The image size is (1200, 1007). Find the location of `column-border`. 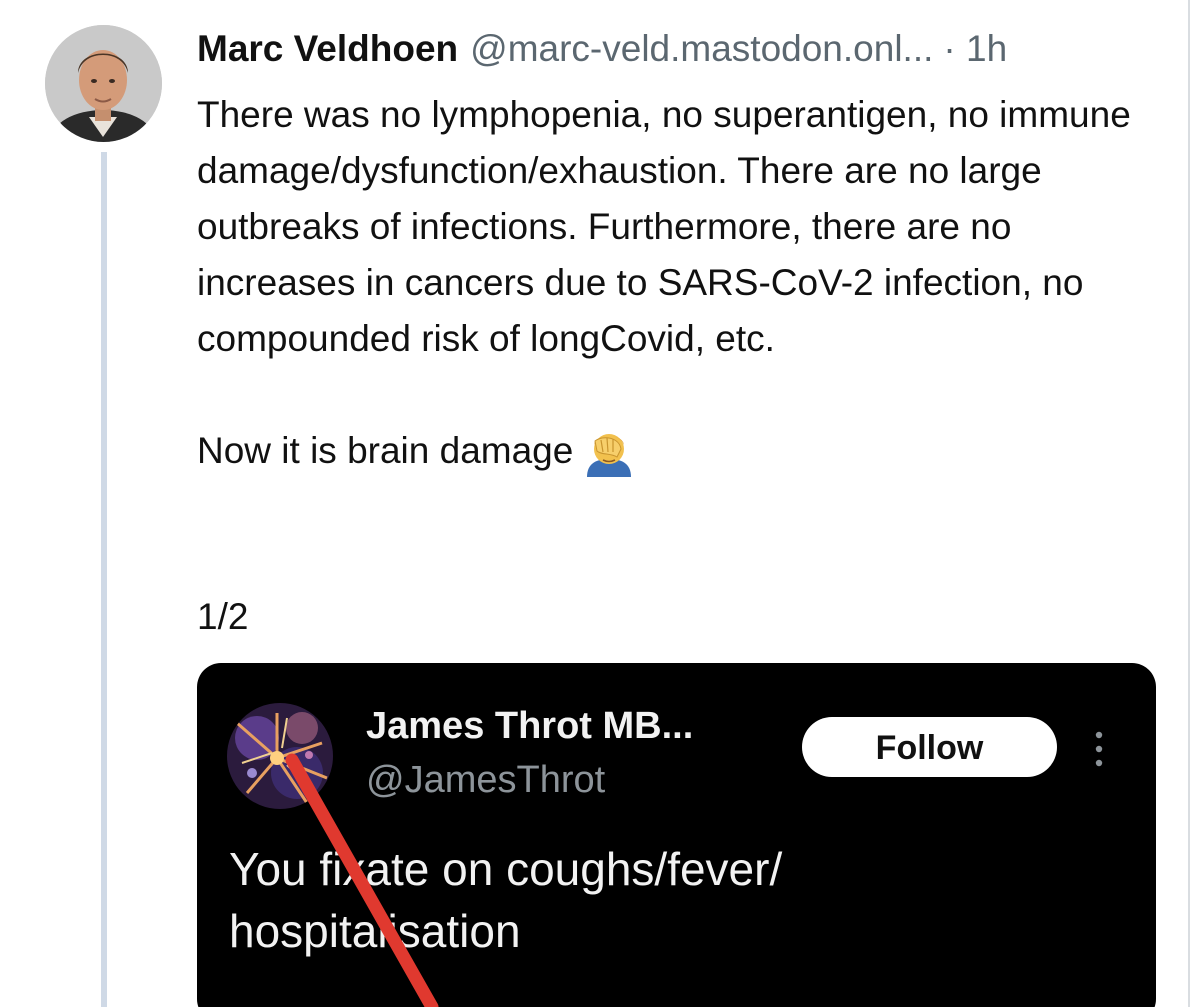

column-border is located at coordinates (1189, 503).